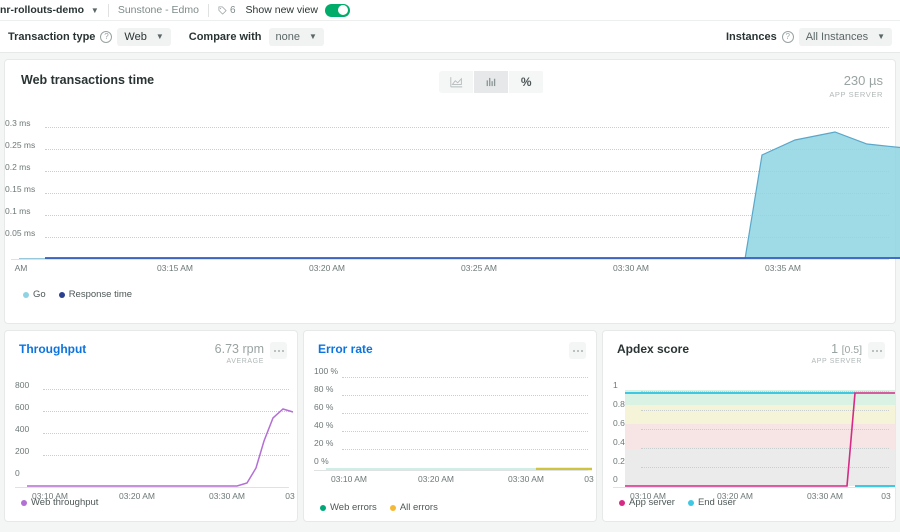 This screenshot has height=532, width=900. I want to click on instances-select: All Instances ▼, so click(845, 36).